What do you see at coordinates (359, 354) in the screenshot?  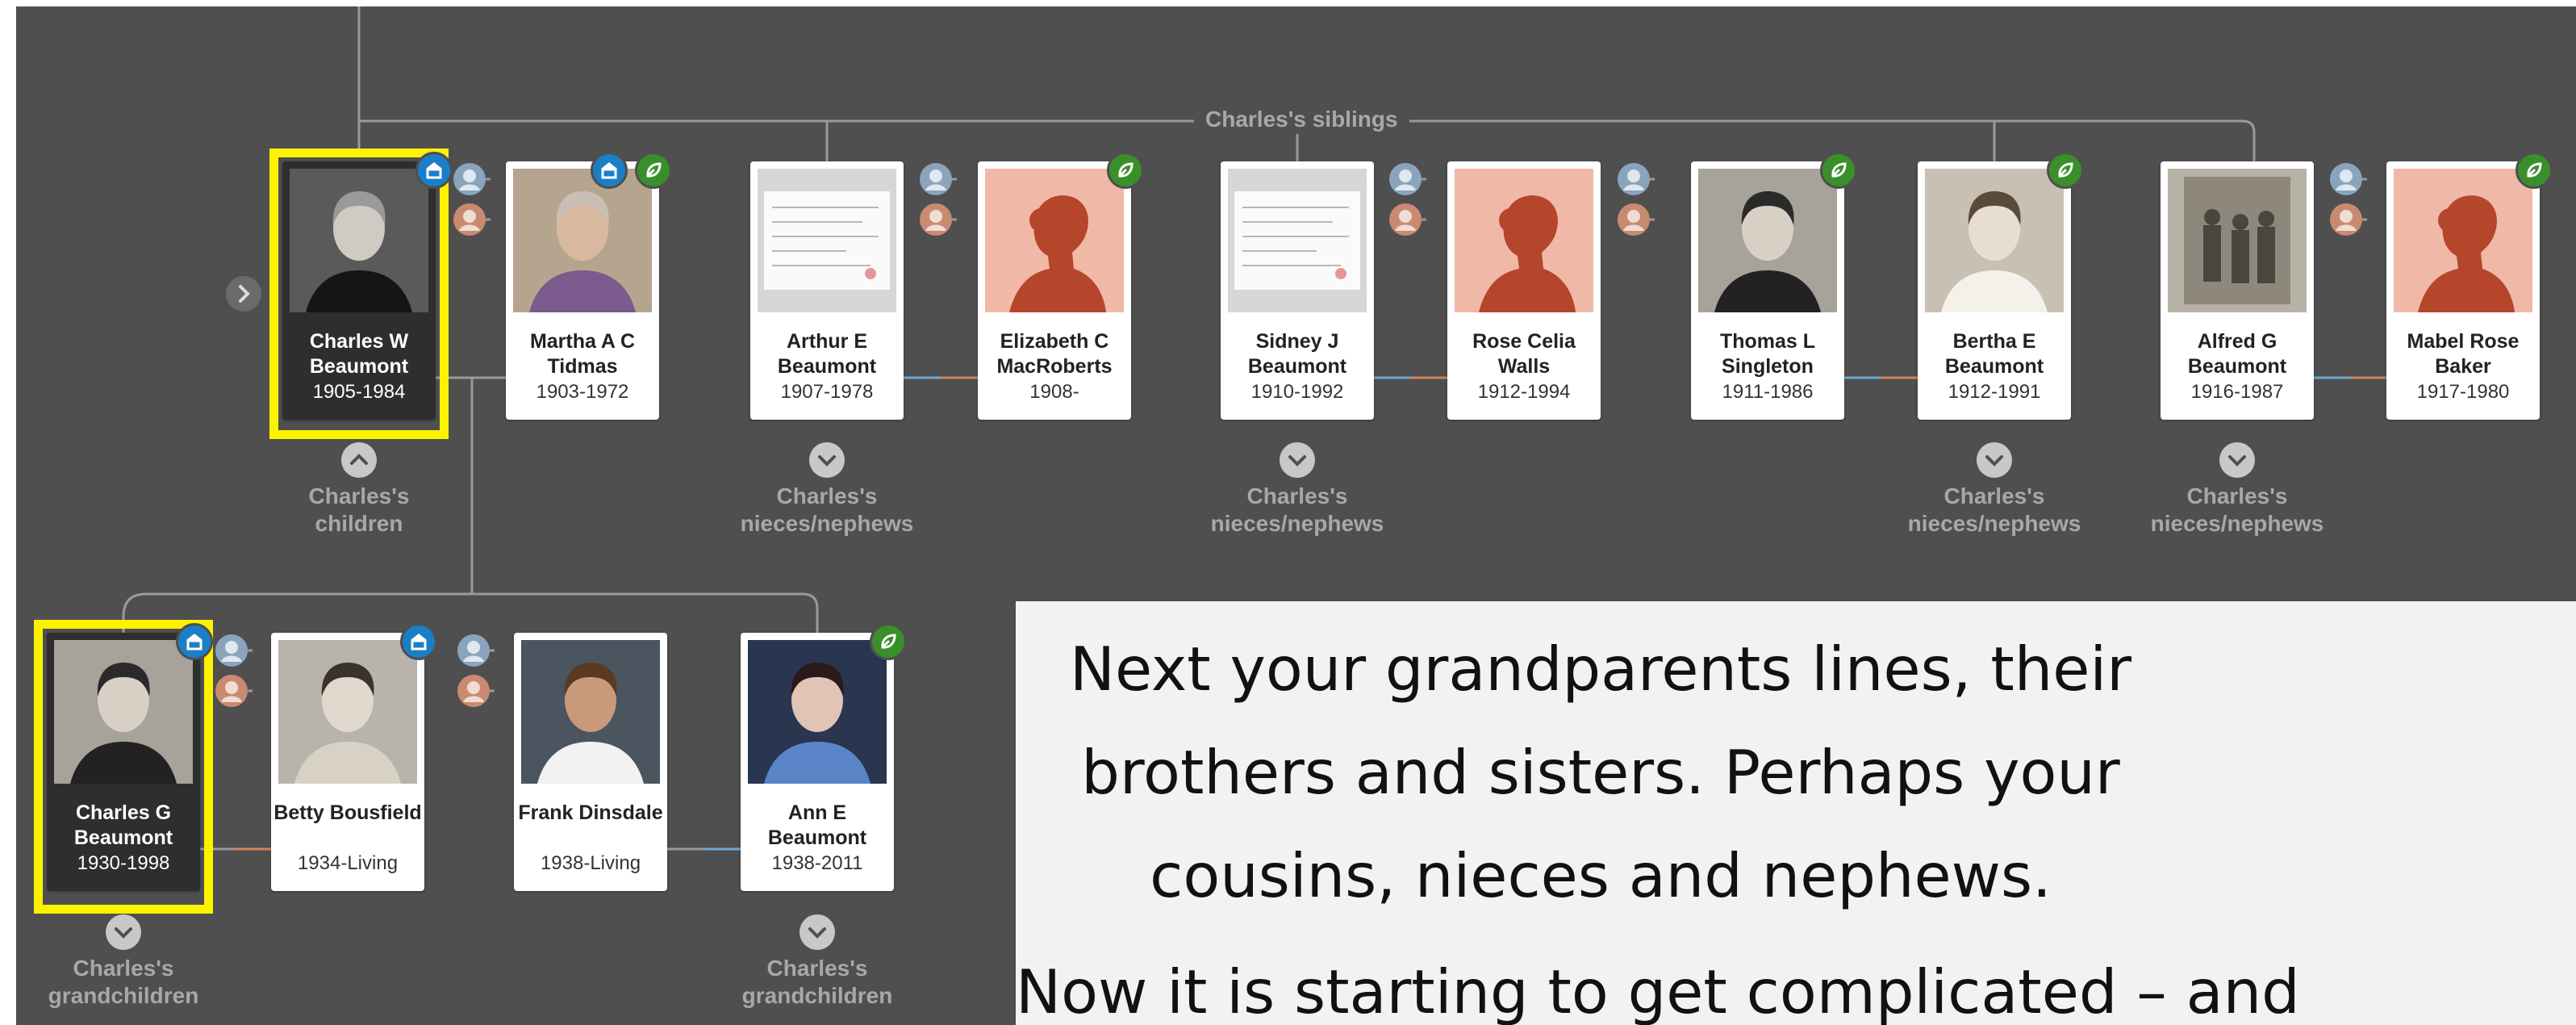 I see `person-name: Charles W Beaumont` at bounding box center [359, 354].